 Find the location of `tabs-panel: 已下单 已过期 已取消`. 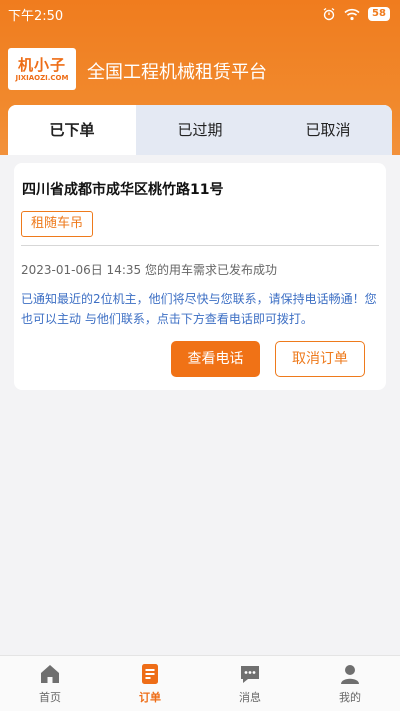

tabs-panel: 已下单 已过期 已取消 is located at coordinates (200, 130).